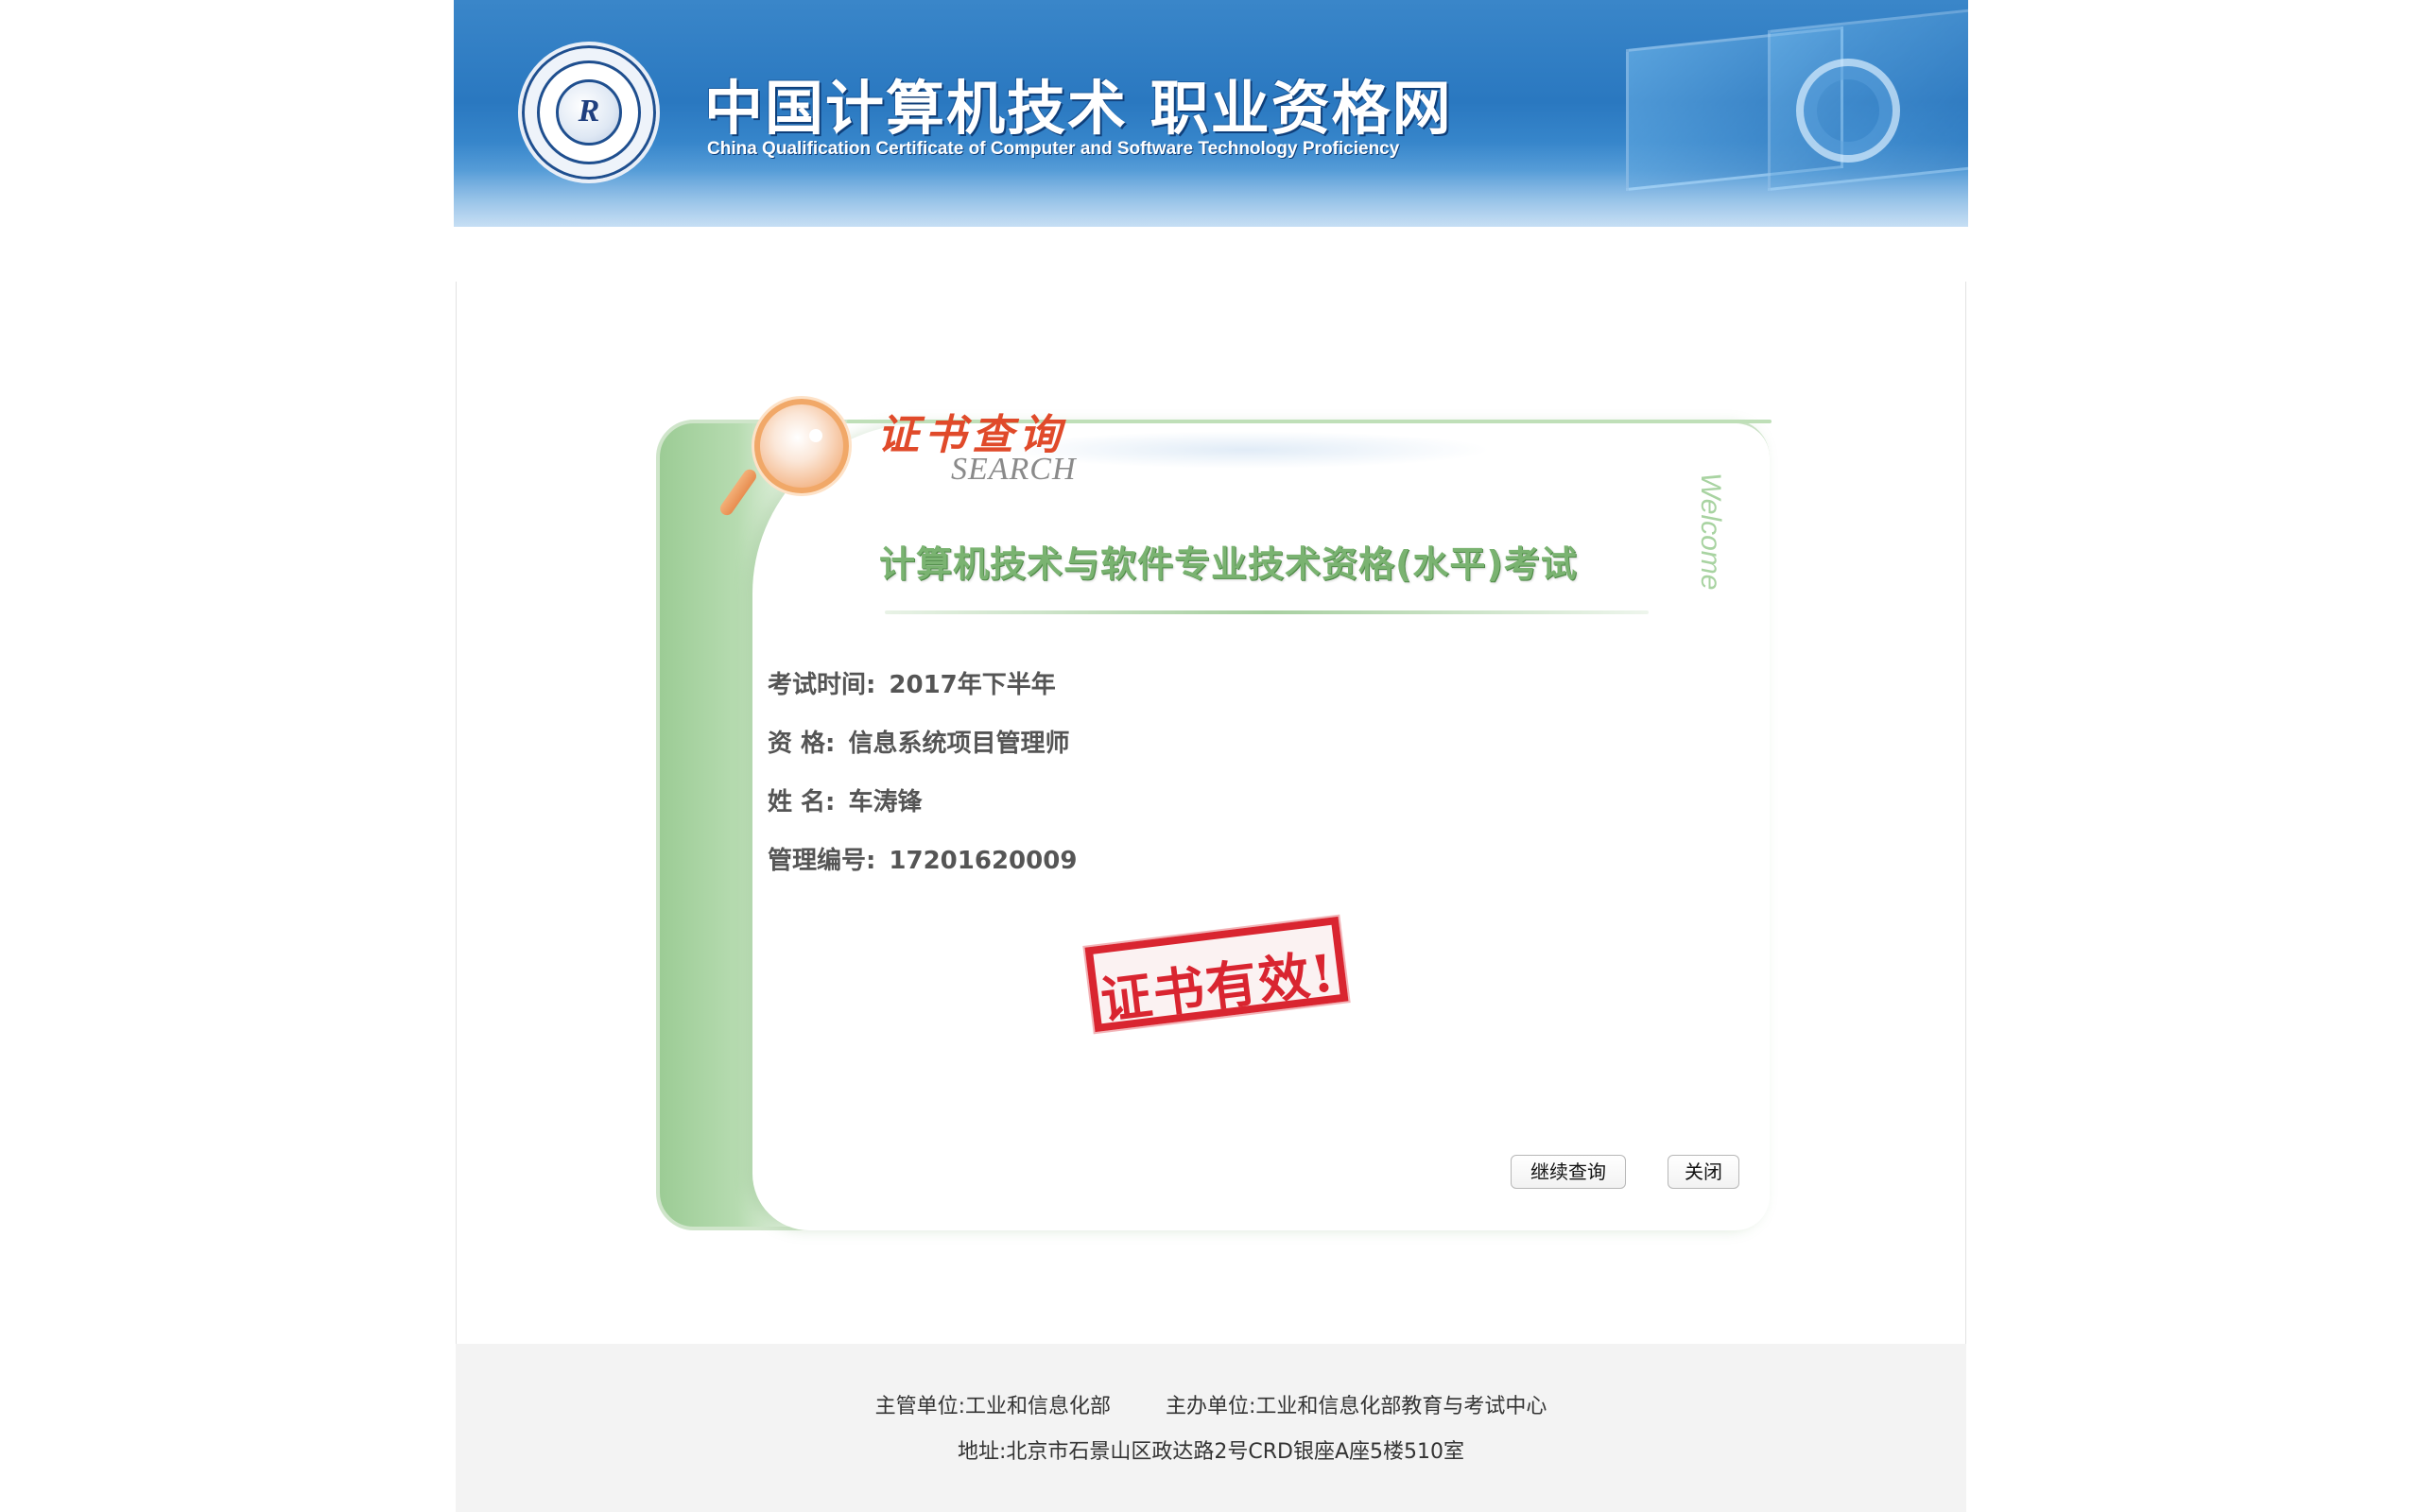 The width and height of the screenshot is (2420, 1512). I want to click on site-title: 中国计算机技术 职业资格网, so click(1078, 108).